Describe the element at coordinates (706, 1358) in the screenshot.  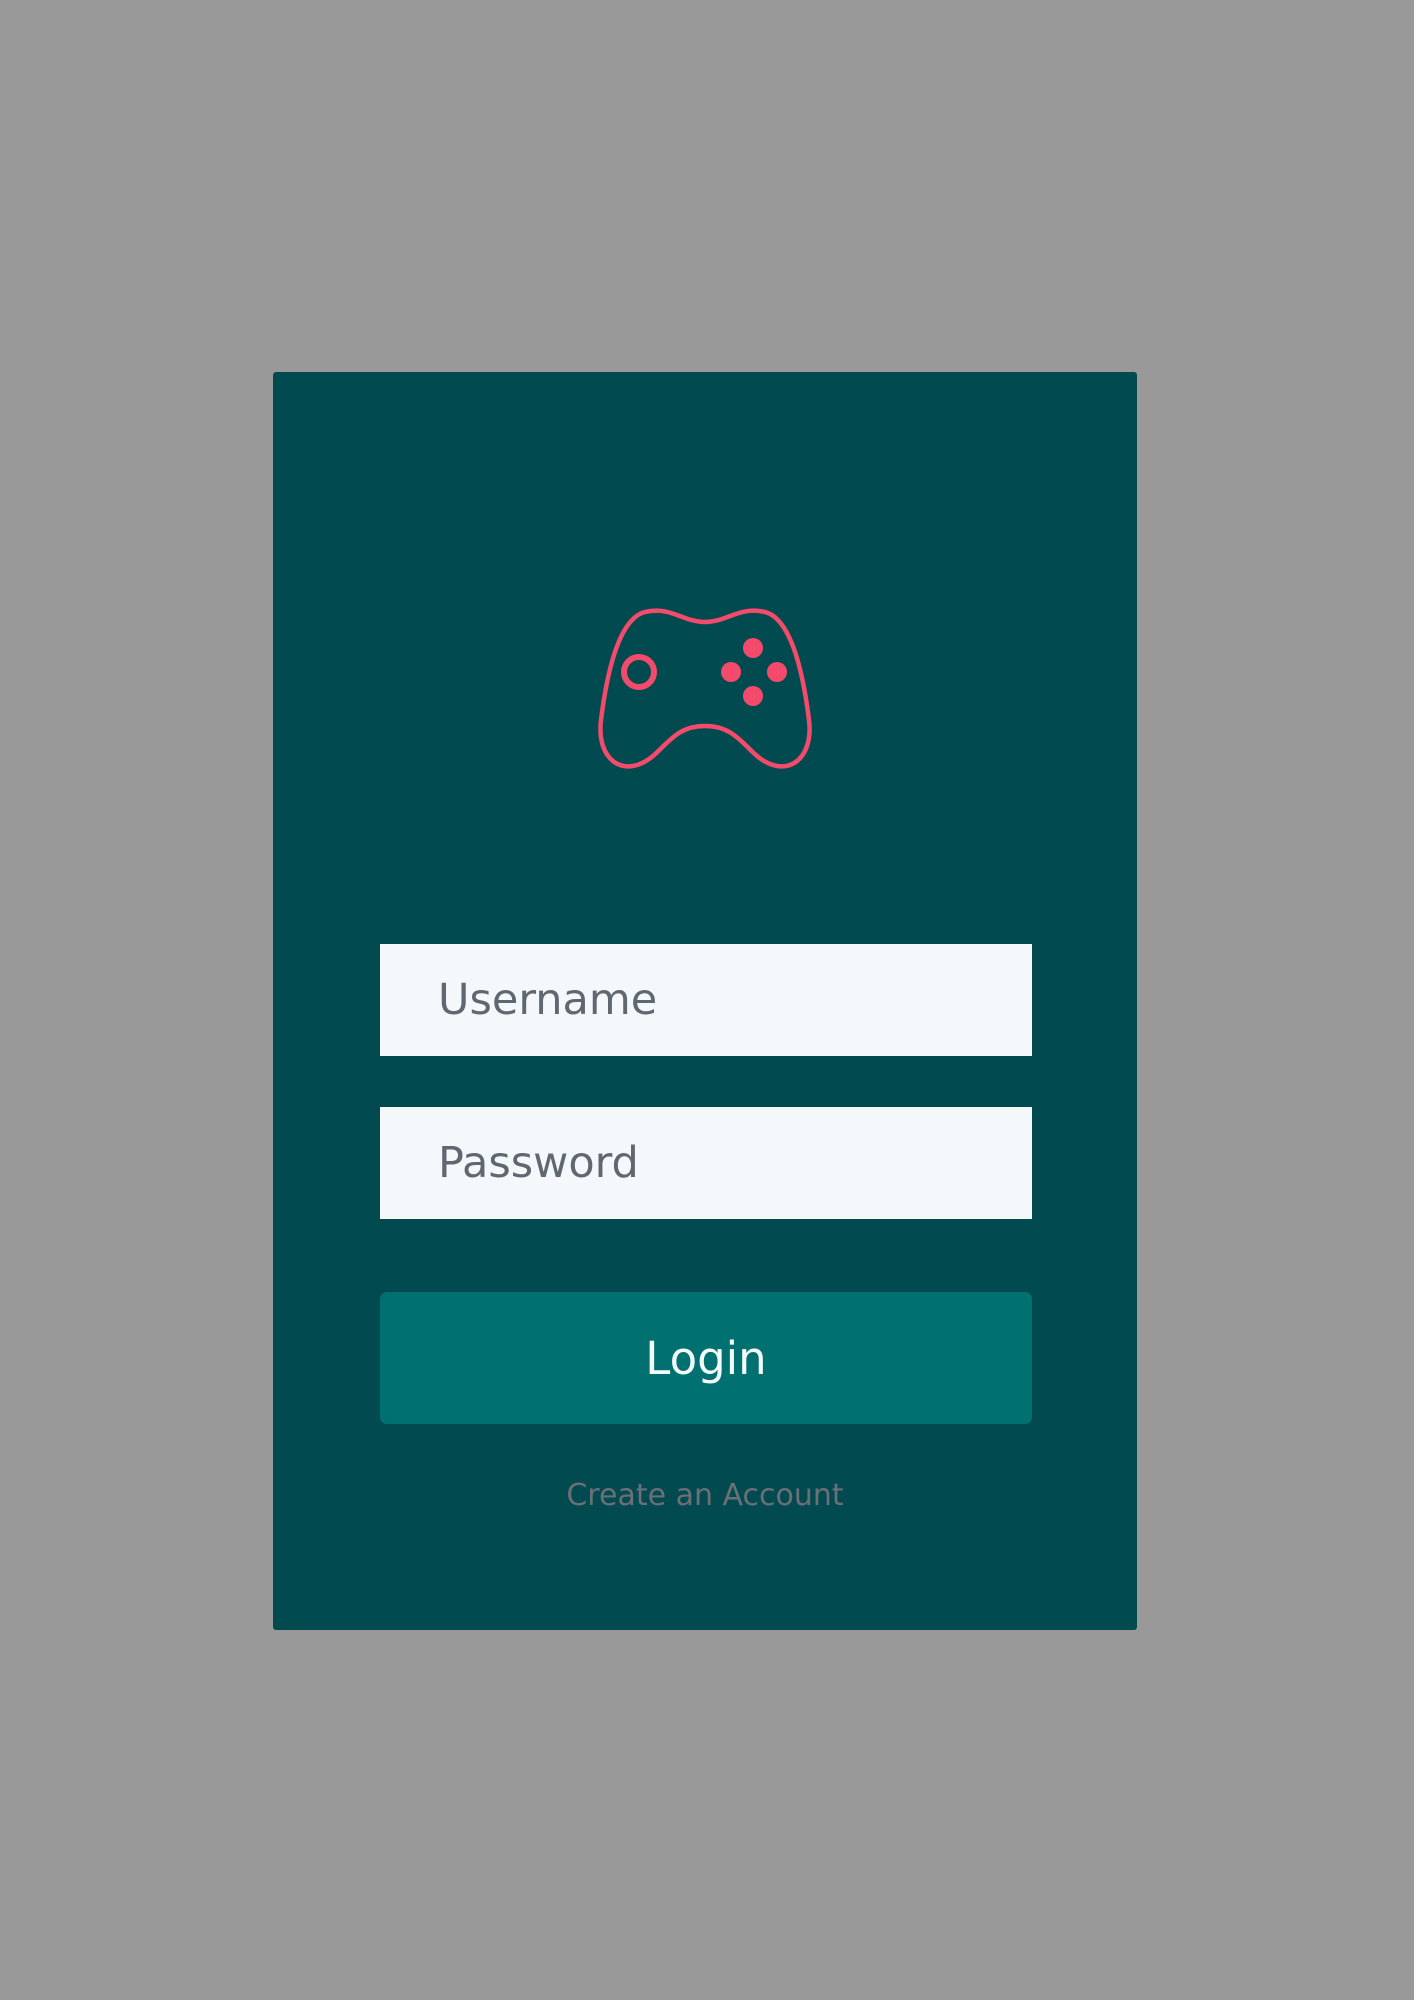
I see `login-button: Login` at that location.